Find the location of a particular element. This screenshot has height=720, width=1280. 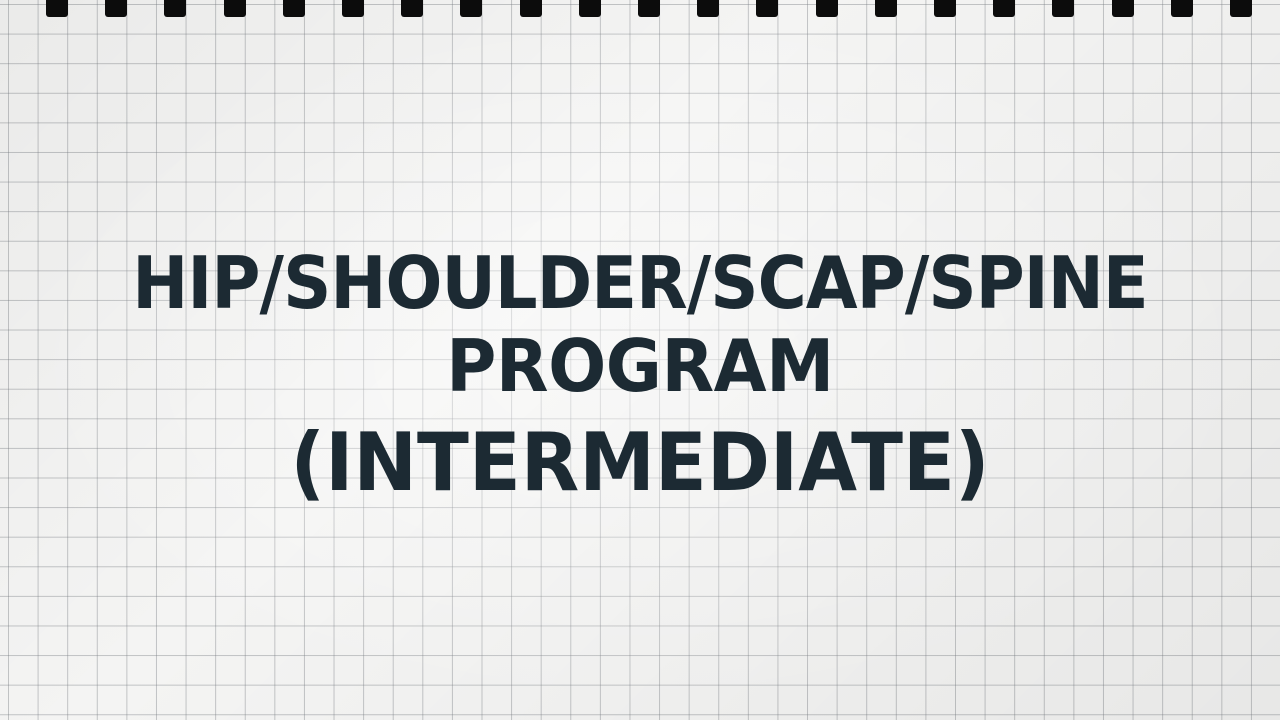

title-line-2: PROGRAM is located at coordinates (640, 366).